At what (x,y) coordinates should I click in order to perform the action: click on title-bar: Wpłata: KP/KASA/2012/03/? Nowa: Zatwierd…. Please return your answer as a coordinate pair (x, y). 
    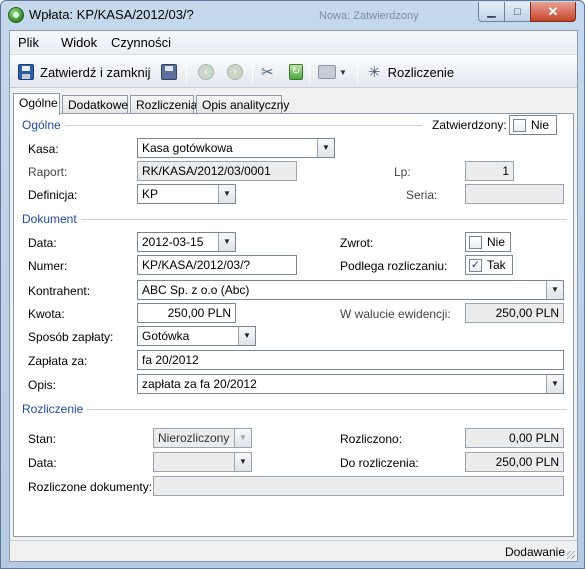
    Looking at the image, I should click on (292, 15).